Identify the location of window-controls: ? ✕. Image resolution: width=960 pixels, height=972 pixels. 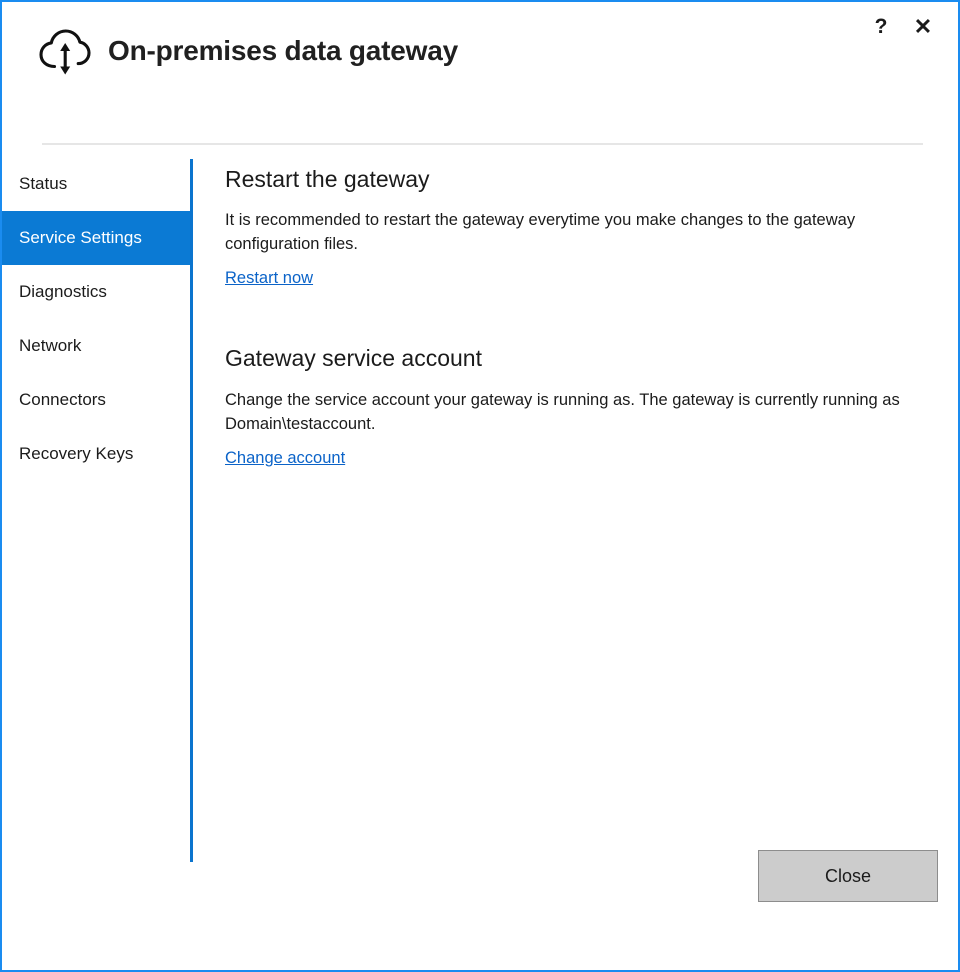
(902, 27).